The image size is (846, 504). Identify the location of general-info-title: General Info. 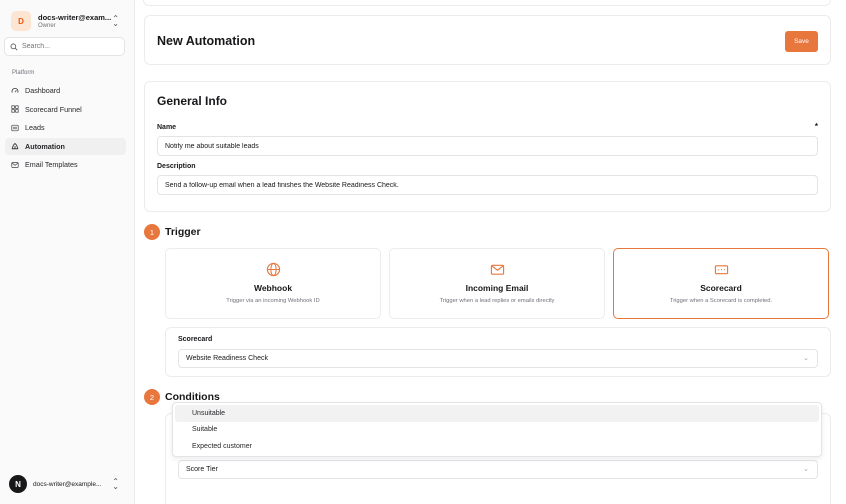
(192, 101).